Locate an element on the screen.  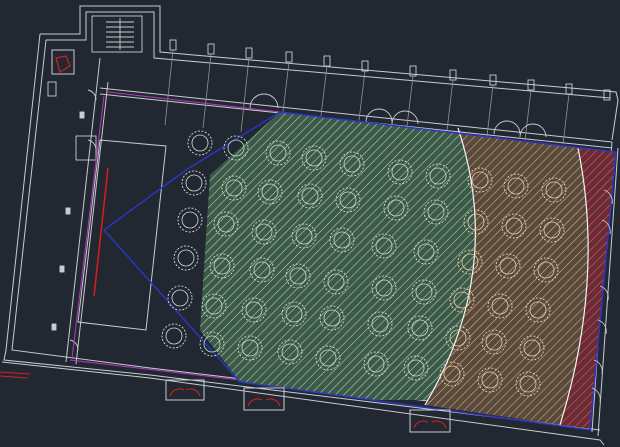
column-row-top is located at coordinates (390, 70).